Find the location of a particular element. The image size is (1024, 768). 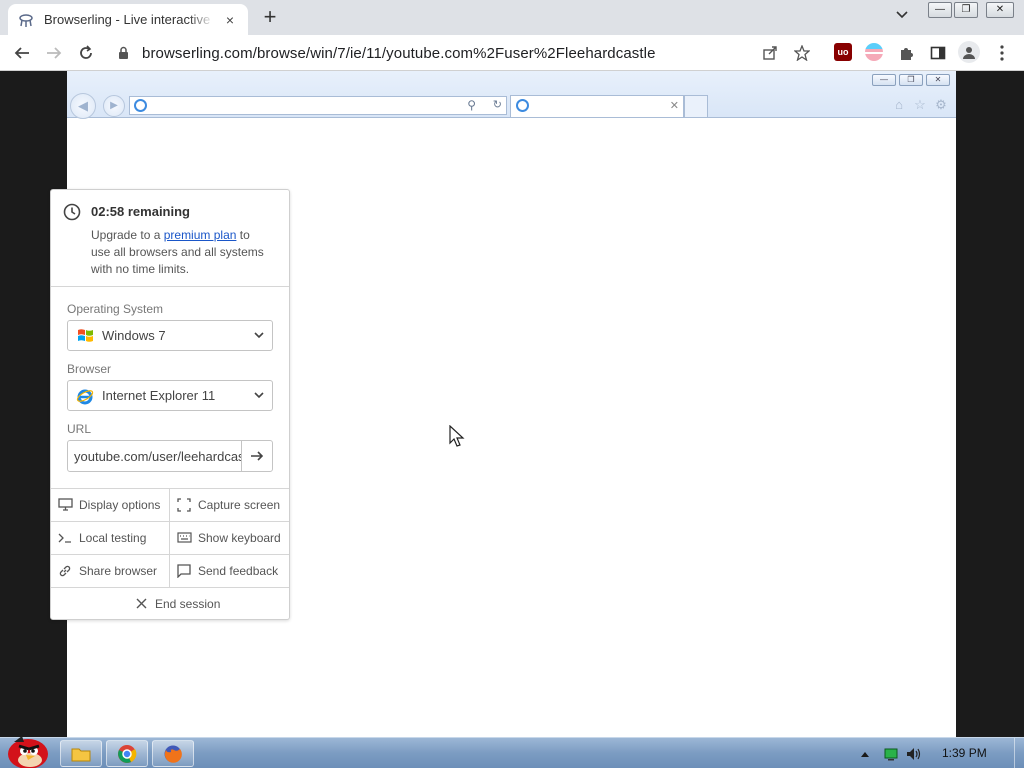

url-label: URL is located at coordinates (79, 429).